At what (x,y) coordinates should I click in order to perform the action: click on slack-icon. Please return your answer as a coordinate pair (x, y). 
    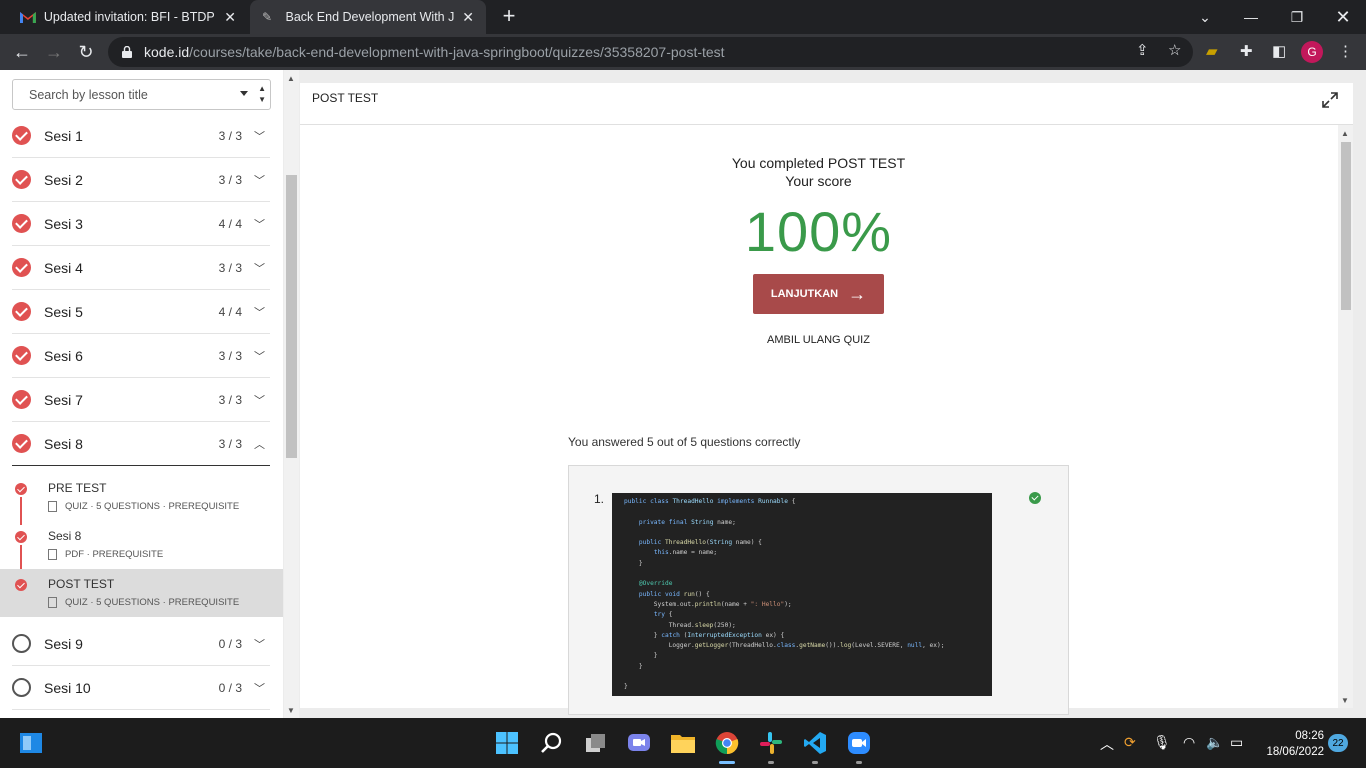
    Looking at the image, I should click on (771, 747).